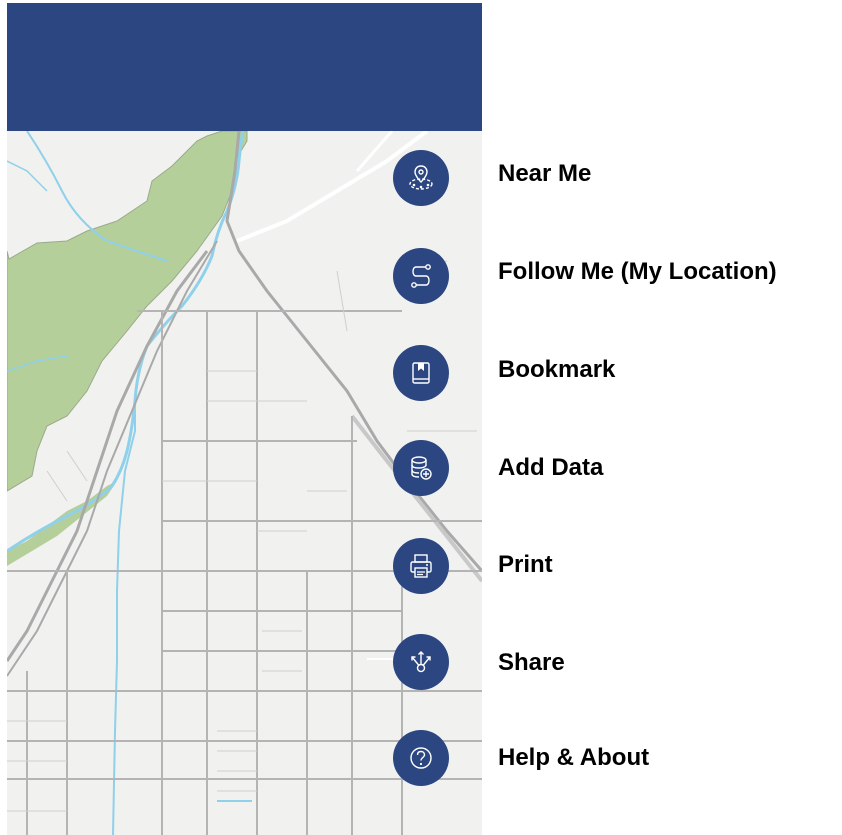 This screenshot has height=835, width=842. Describe the element at coordinates (550, 468) in the screenshot. I see `add-data-label: Add Data` at that location.